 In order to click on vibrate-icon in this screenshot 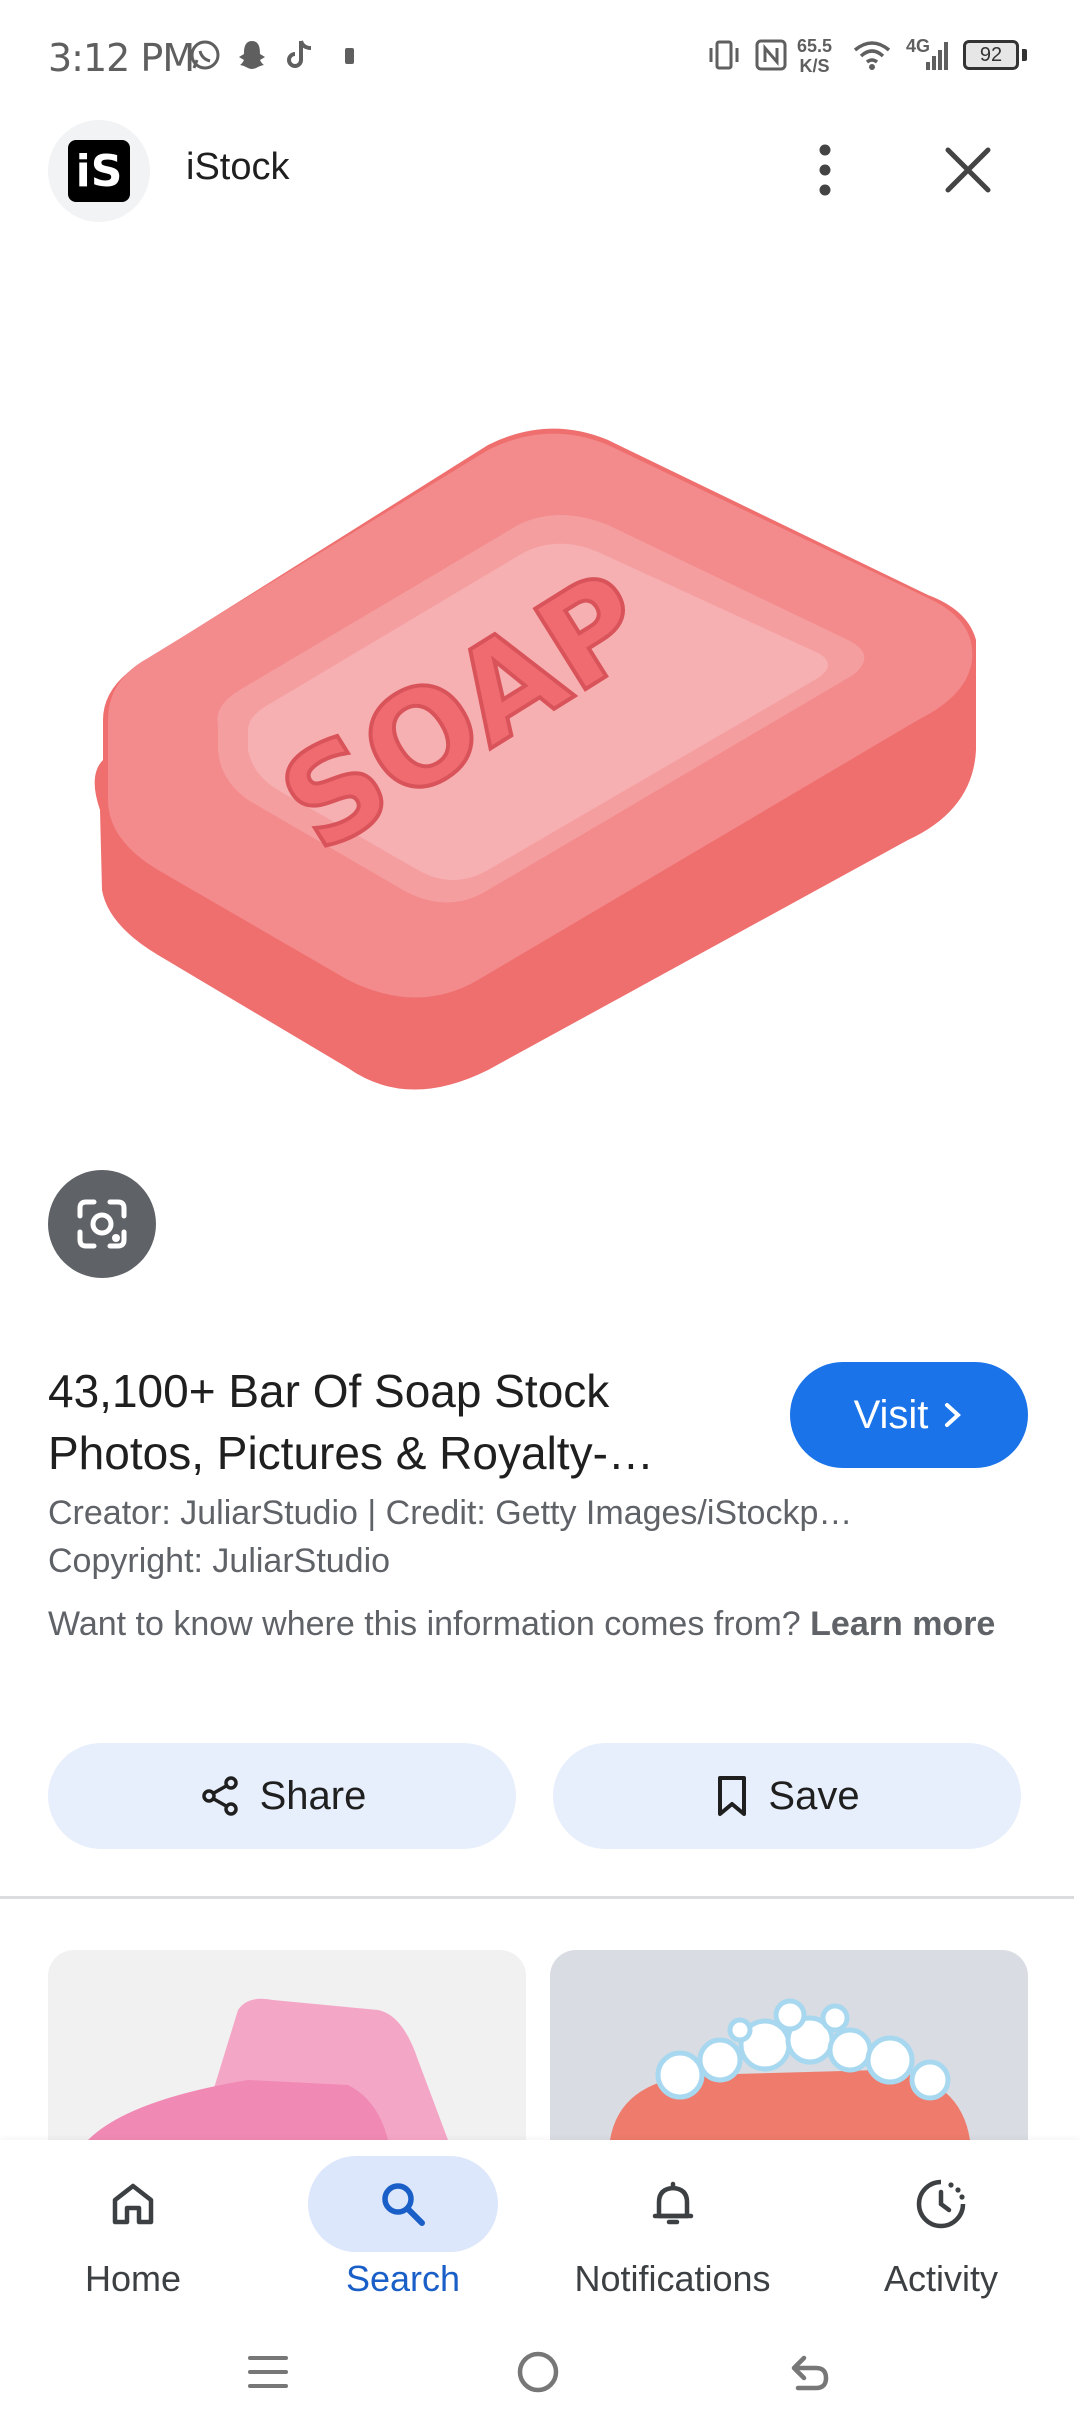, I will do `click(724, 55)`.